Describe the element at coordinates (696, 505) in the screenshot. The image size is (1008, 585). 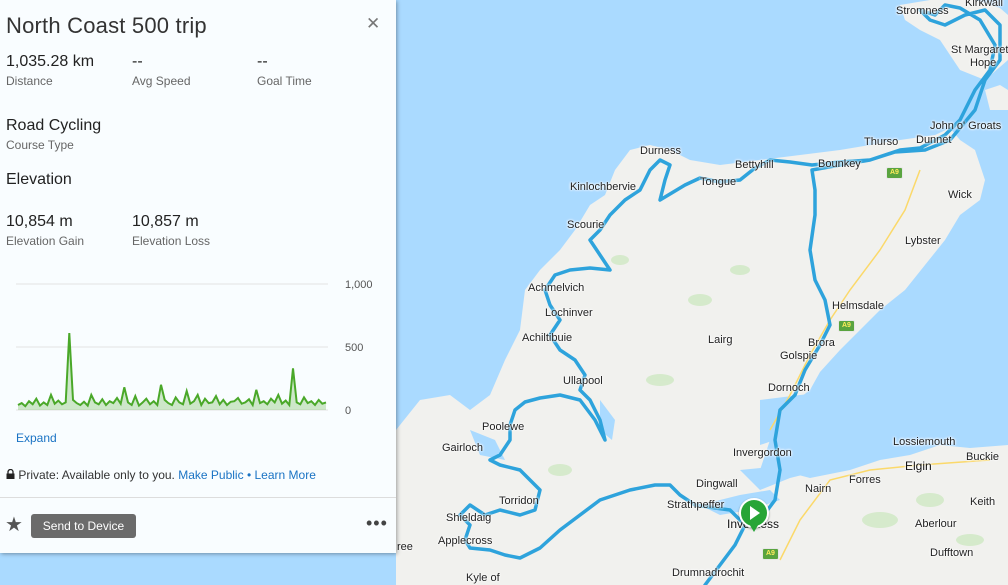
I see `map-label: Strathpeffer` at that location.